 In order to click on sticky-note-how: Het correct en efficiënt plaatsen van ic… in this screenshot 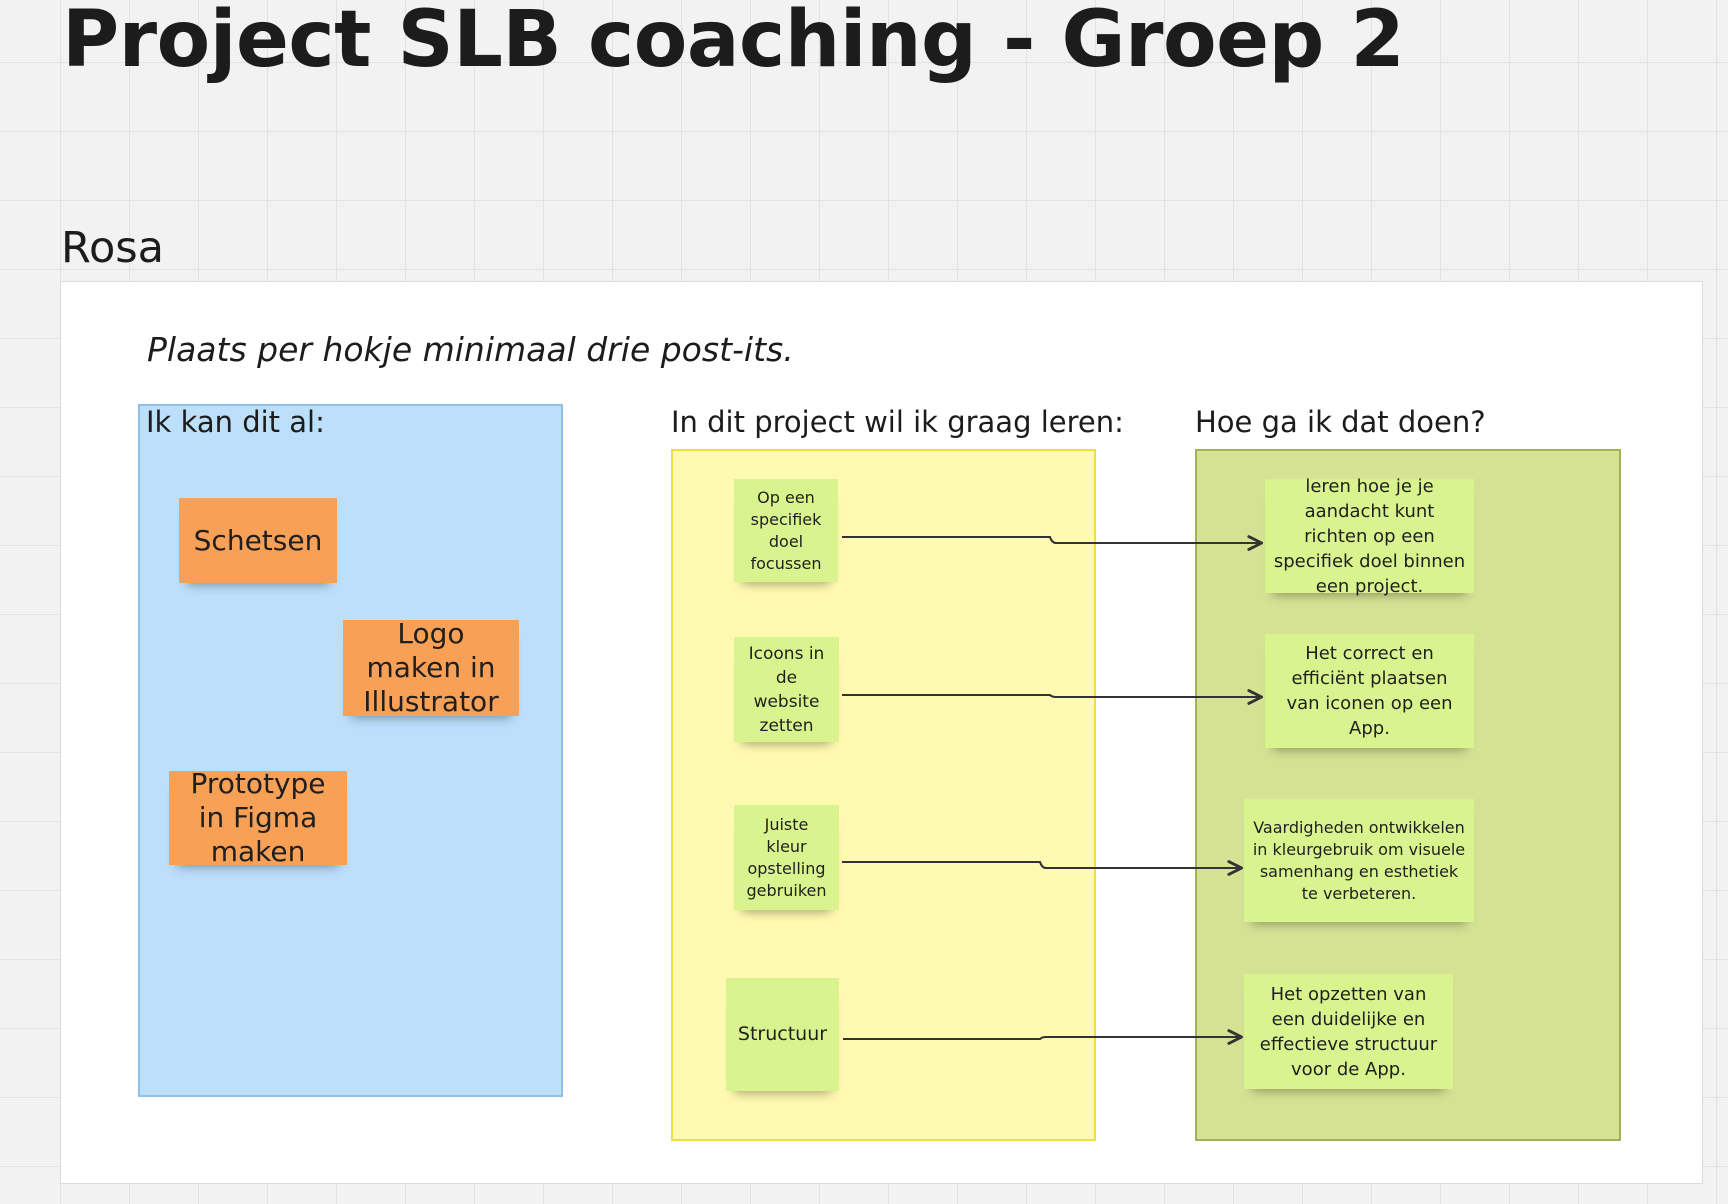, I will do `click(1369, 691)`.